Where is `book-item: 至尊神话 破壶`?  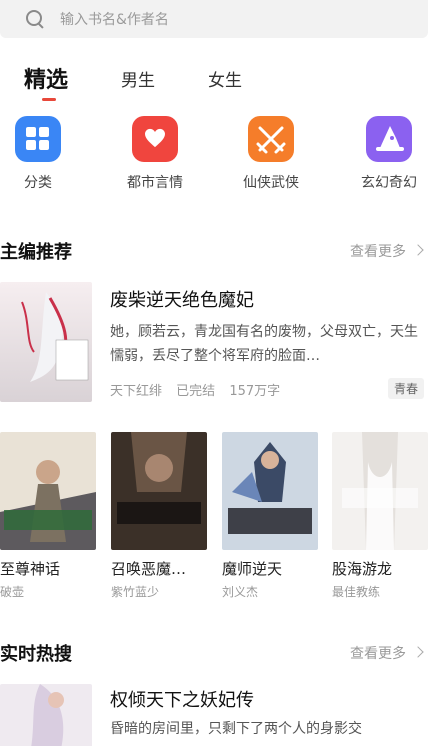
book-item: 至尊神话 破壶 is located at coordinates (48, 516).